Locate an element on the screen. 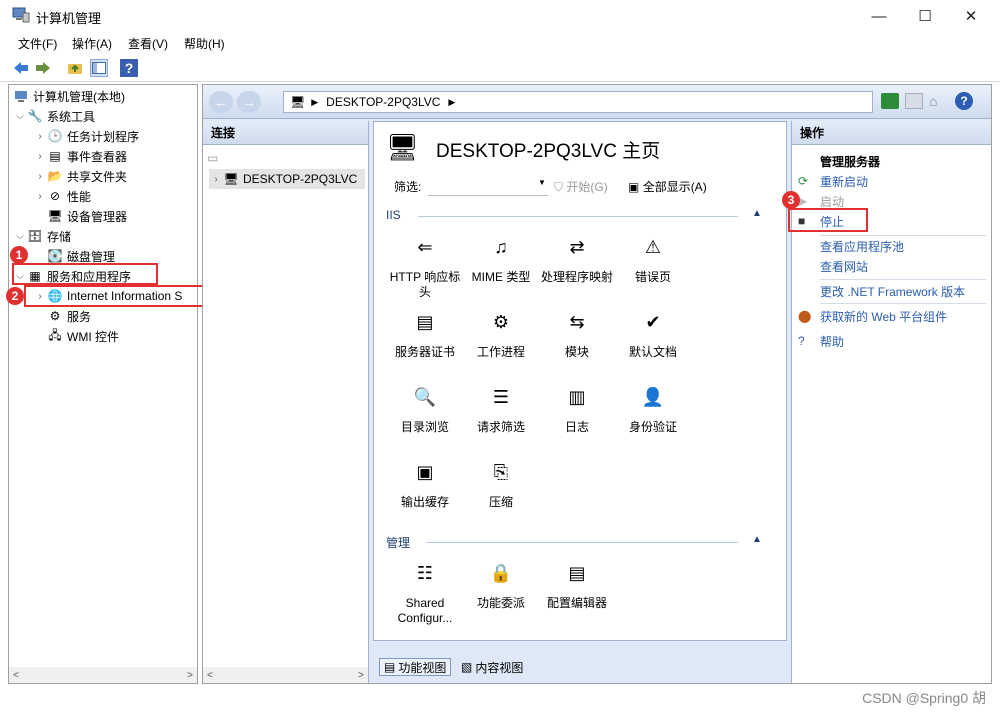 The width and height of the screenshot is (1000, 715). feature-handler-mappings: ⇄ 处理程序映射 is located at coordinates (577, 257).